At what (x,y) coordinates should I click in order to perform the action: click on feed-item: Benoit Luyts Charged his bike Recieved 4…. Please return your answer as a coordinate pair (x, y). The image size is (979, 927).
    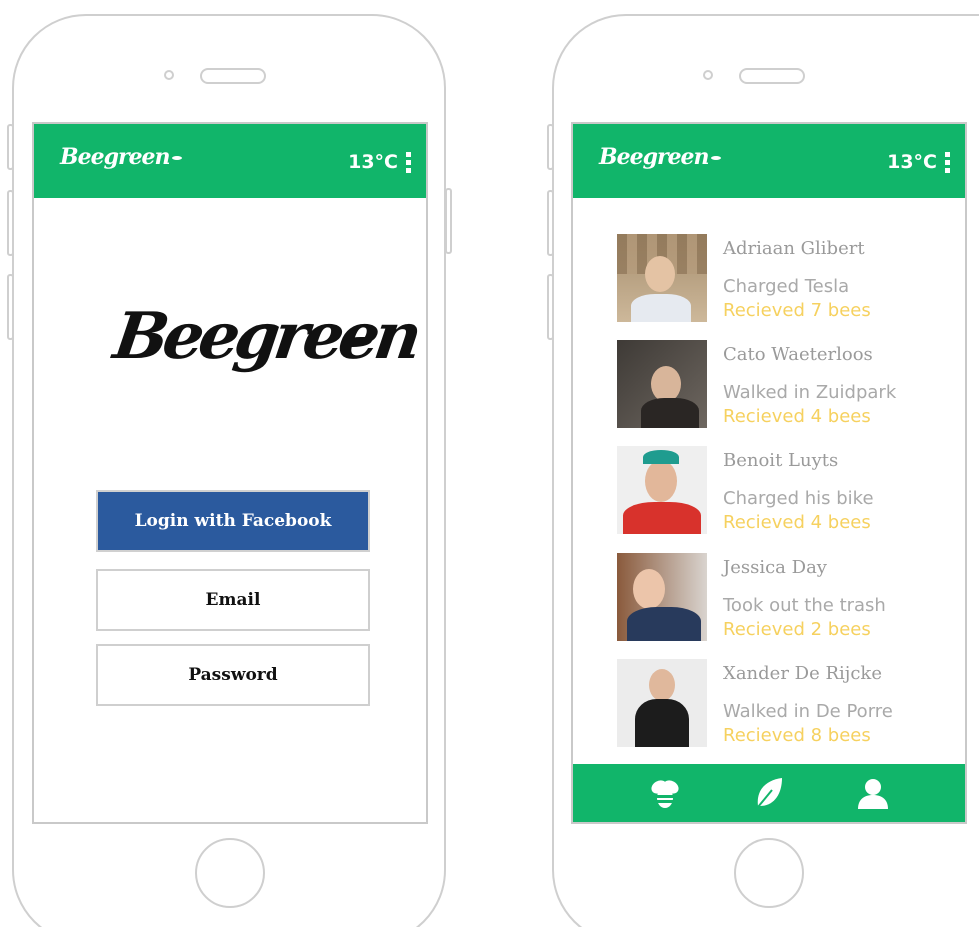
    Looking at the image, I should click on (787, 491).